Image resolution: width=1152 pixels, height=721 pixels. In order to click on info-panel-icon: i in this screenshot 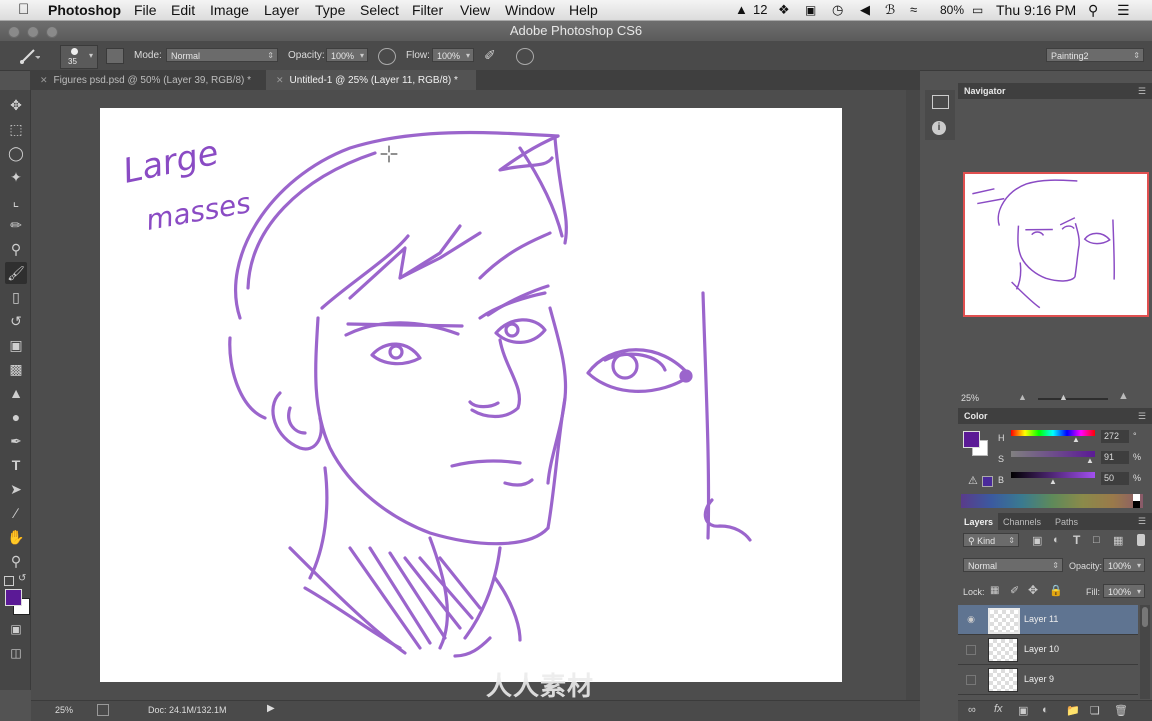, I will do `click(939, 128)`.